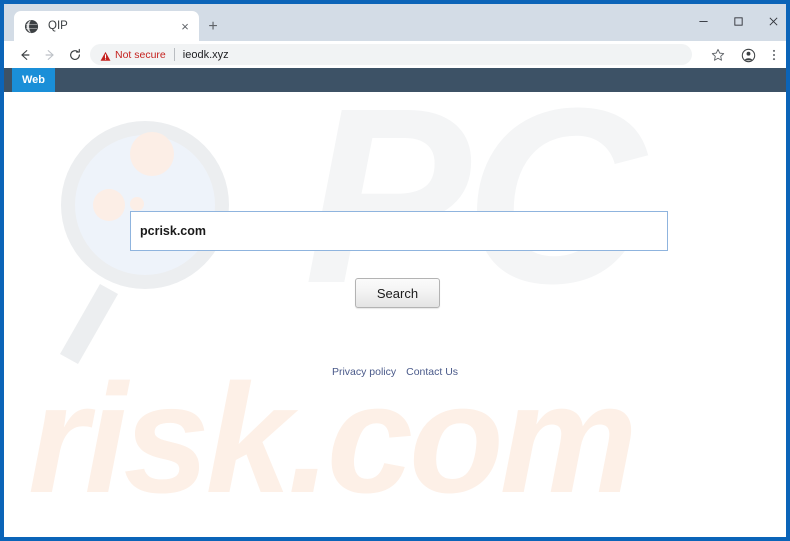 This screenshot has width=790, height=541. What do you see at coordinates (774, 55) in the screenshot?
I see `menu-icon` at bounding box center [774, 55].